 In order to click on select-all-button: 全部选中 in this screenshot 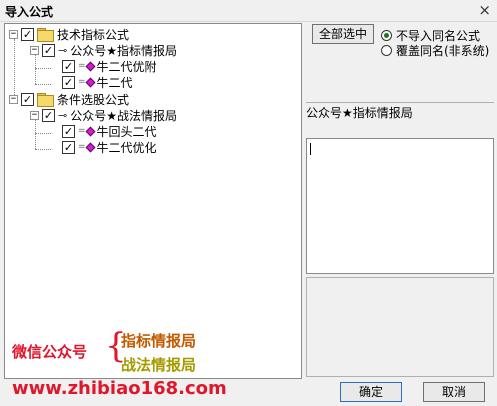, I will do `click(343, 34)`.